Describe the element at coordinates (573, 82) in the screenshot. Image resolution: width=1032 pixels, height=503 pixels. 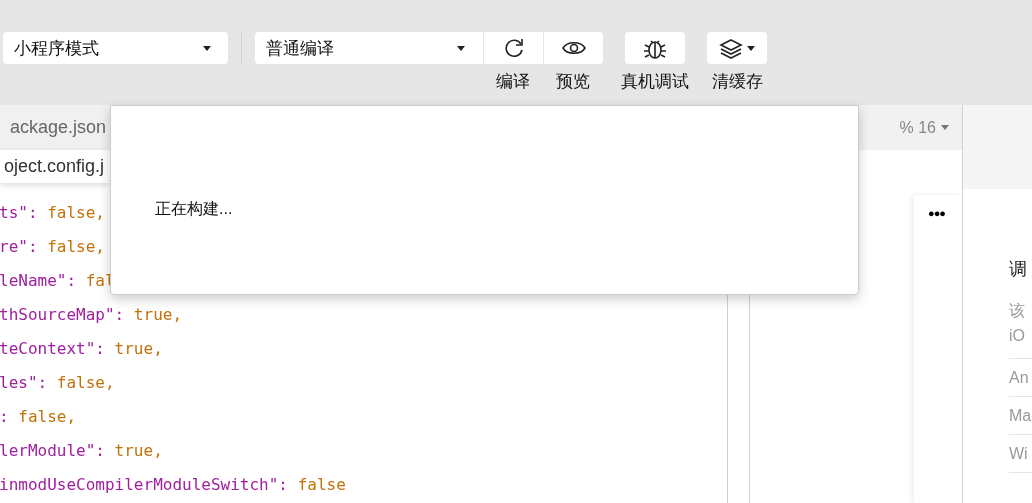
I see `button-label: 预览` at that location.